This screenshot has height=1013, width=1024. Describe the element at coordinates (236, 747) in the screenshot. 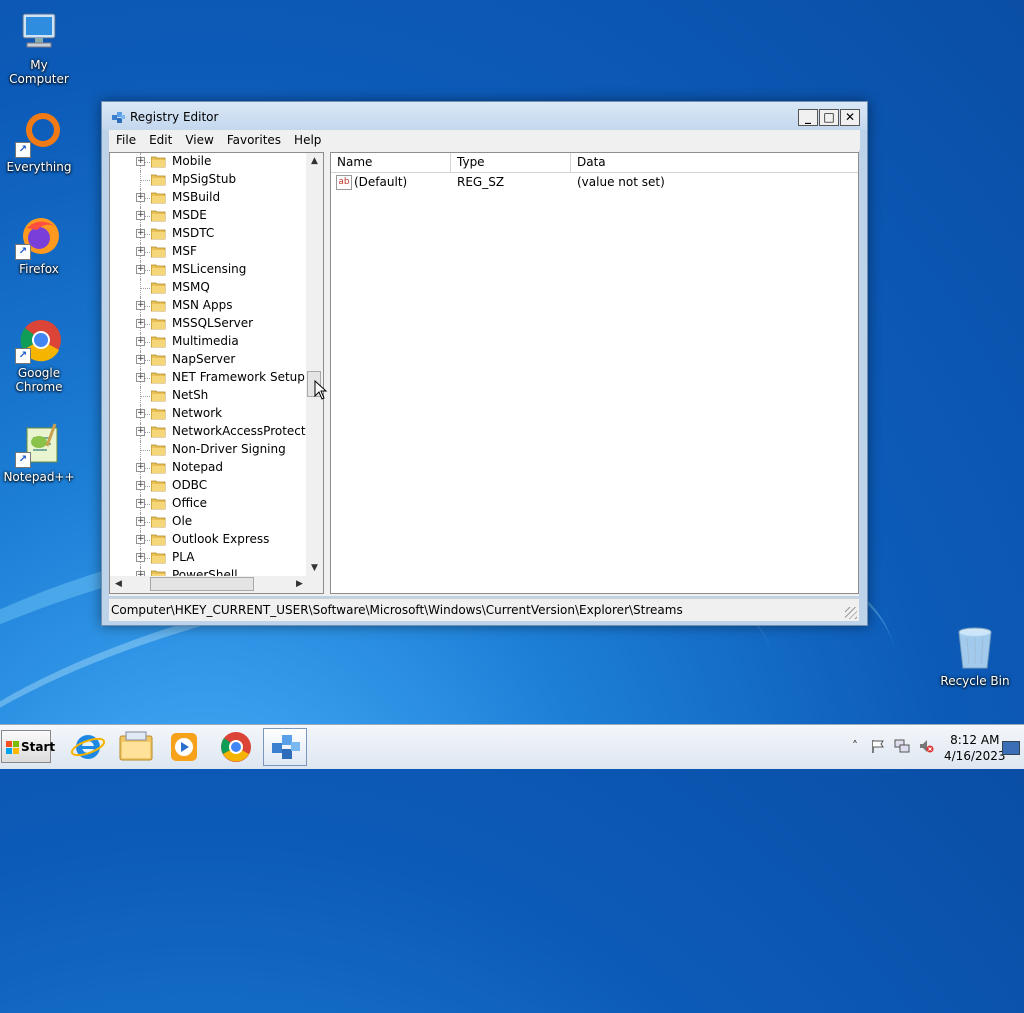

I see `taskbar-chrome` at that location.